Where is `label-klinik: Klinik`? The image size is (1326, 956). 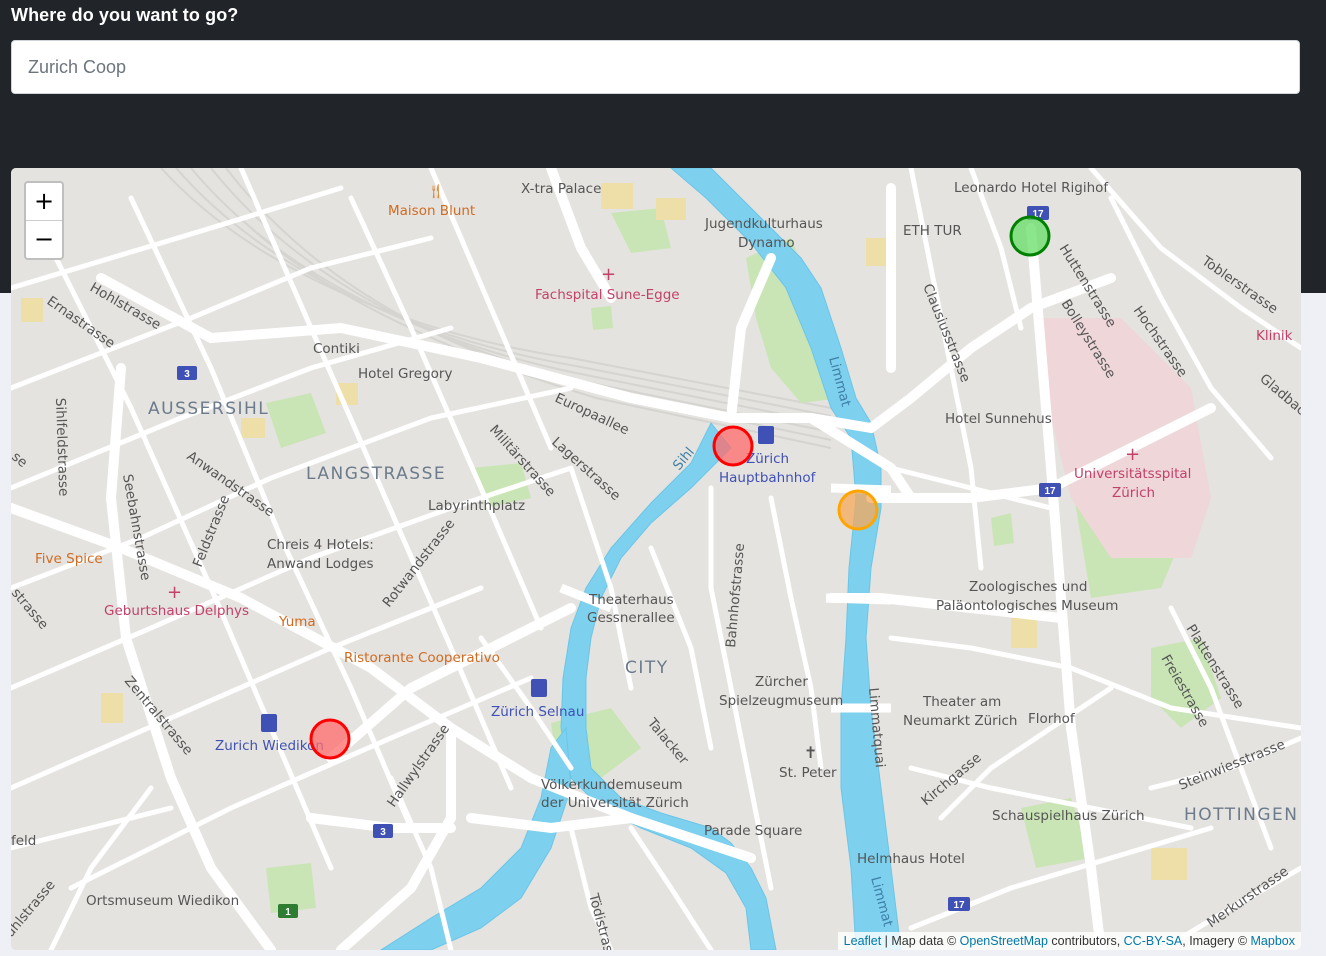 label-klinik: Klinik is located at coordinates (1274, 336).